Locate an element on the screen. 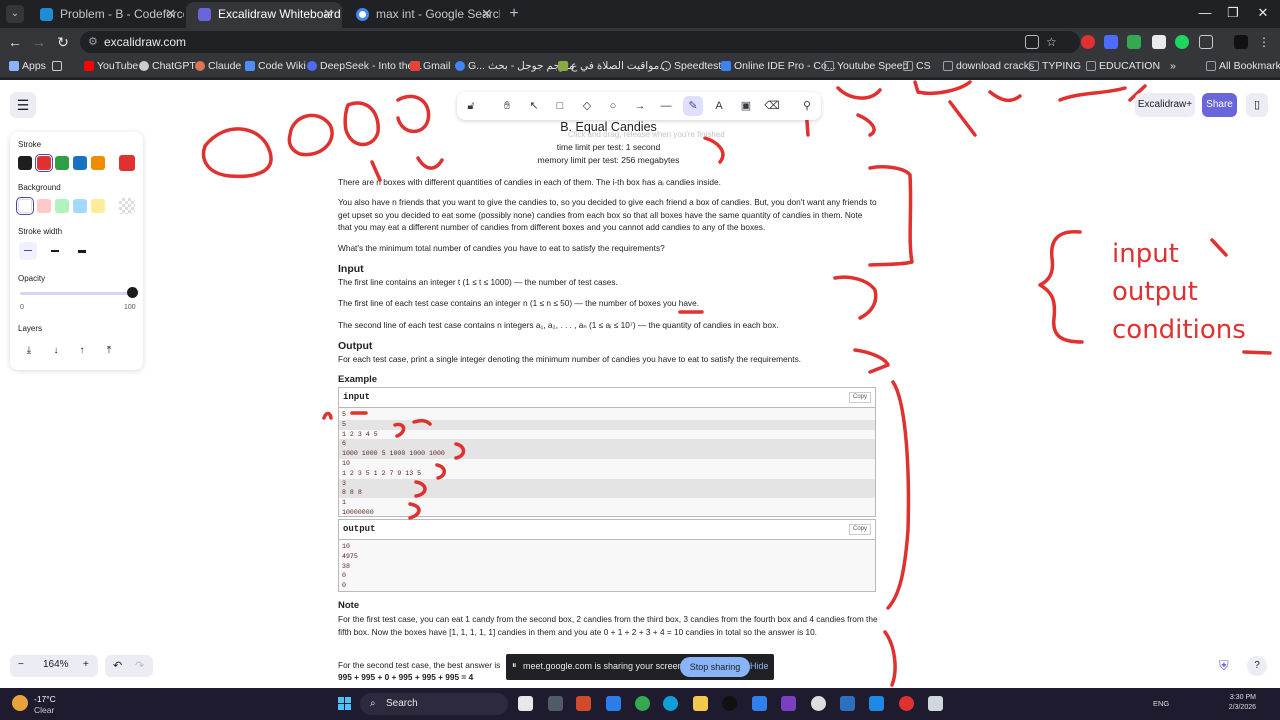  hamburger-menu-icon: ☰ is located at coordinates (23, 105).